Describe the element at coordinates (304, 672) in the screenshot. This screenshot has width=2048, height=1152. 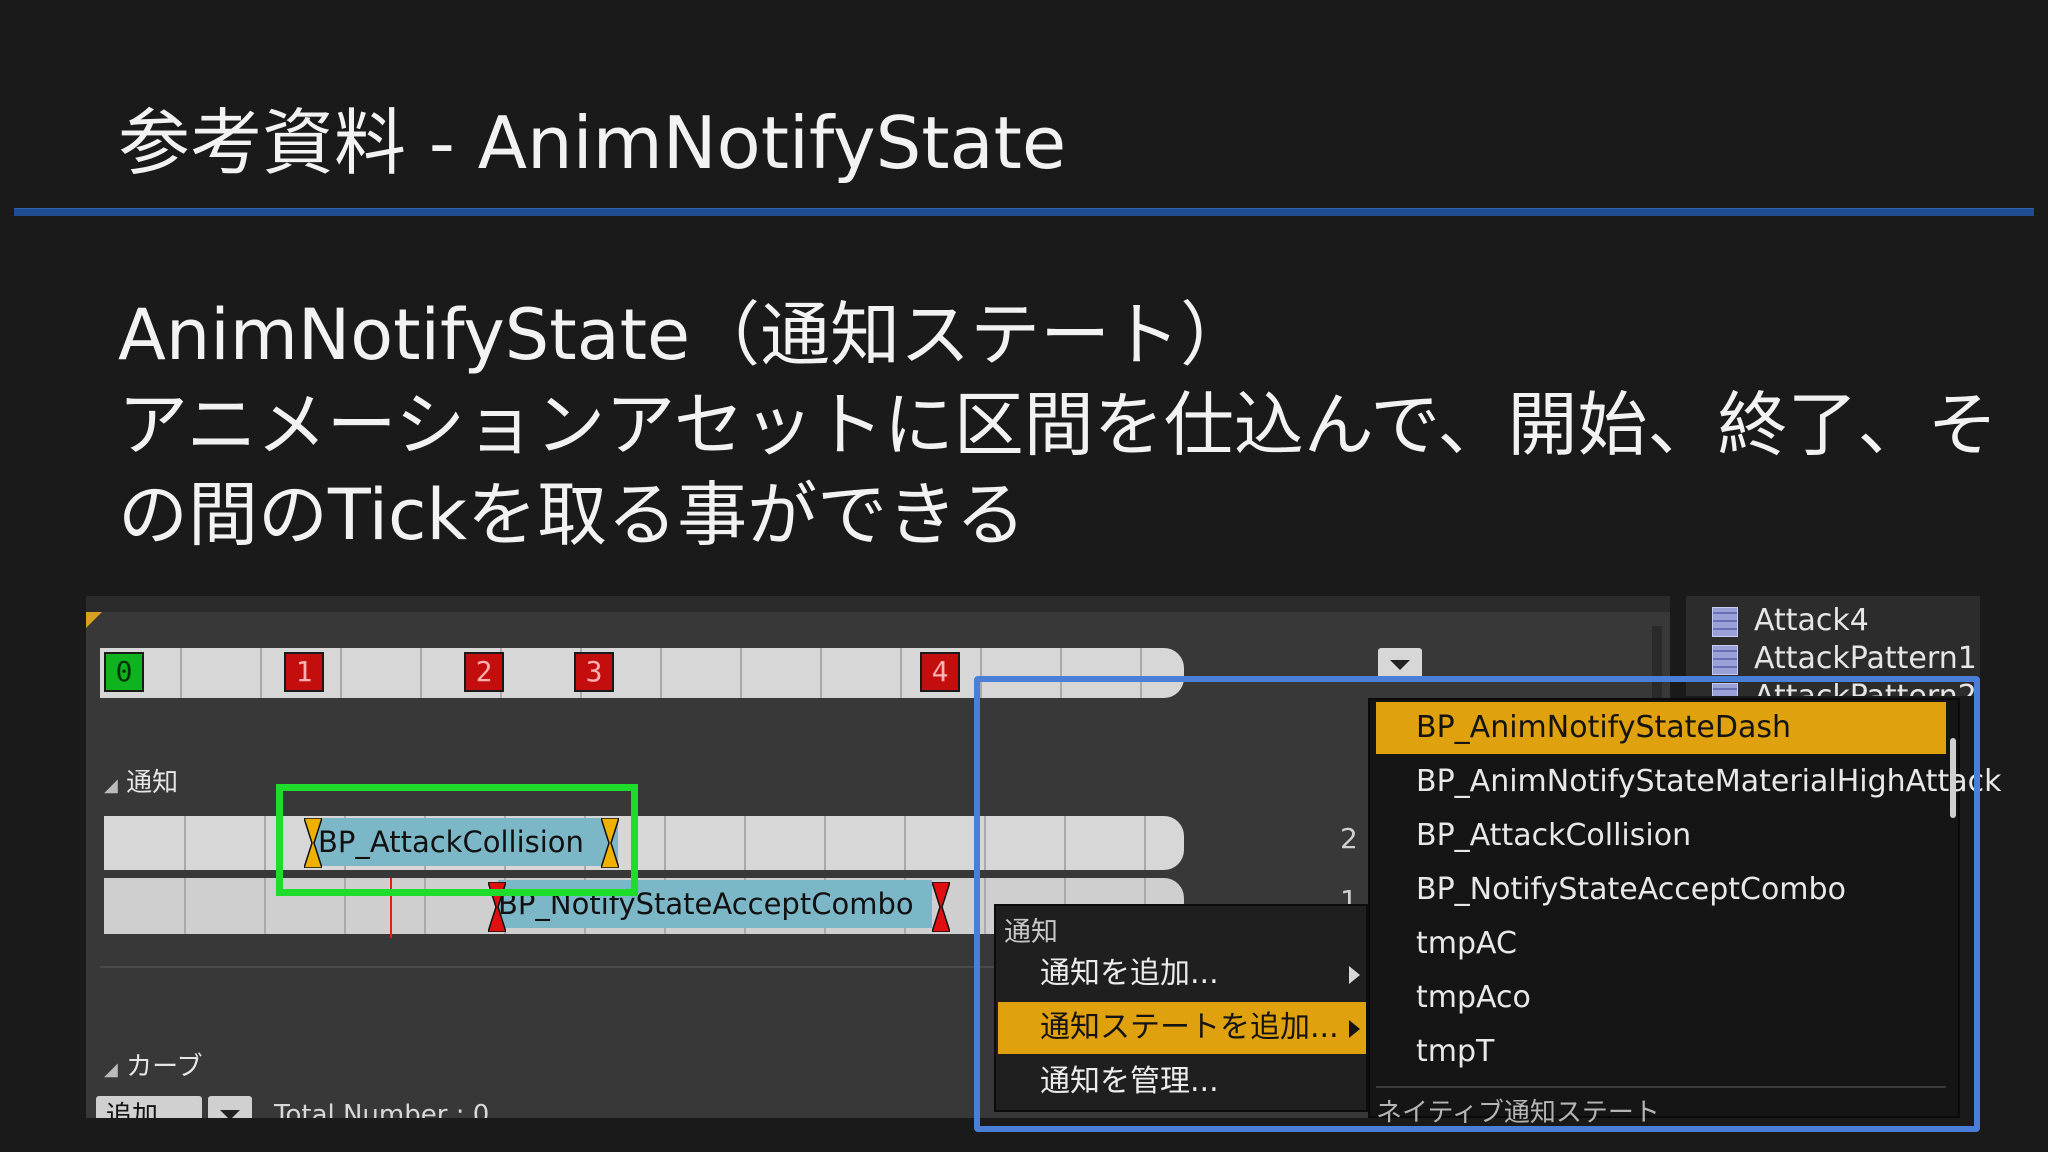
I see `frame-marker-1: 1` at that location.